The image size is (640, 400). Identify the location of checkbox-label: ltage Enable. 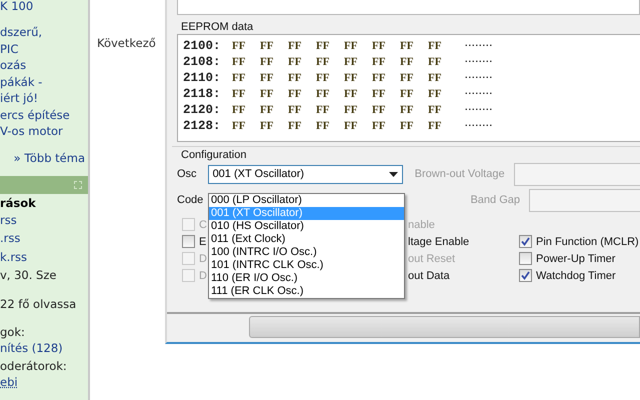
(439, 242).